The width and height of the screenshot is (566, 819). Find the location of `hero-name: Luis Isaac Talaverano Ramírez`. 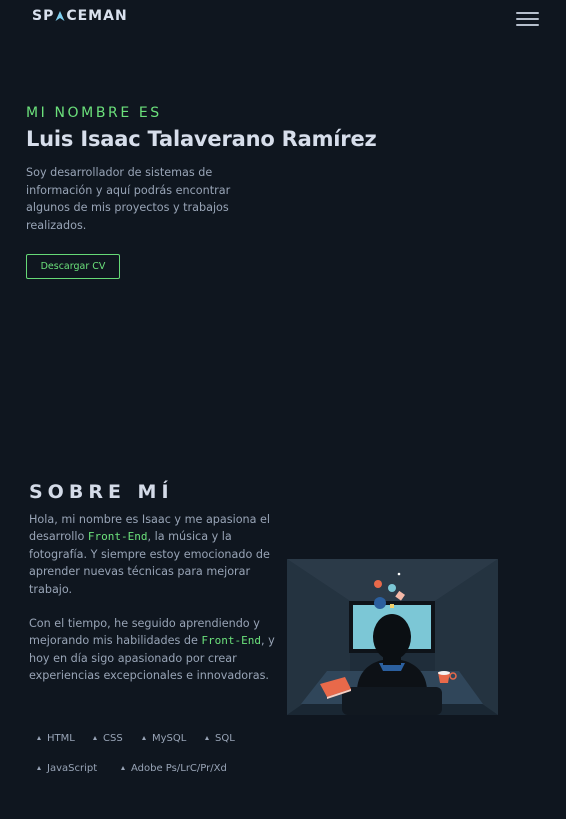

hero-name: Luis Isaac Talaverano Ramírez is located at coordinates (201, 139).